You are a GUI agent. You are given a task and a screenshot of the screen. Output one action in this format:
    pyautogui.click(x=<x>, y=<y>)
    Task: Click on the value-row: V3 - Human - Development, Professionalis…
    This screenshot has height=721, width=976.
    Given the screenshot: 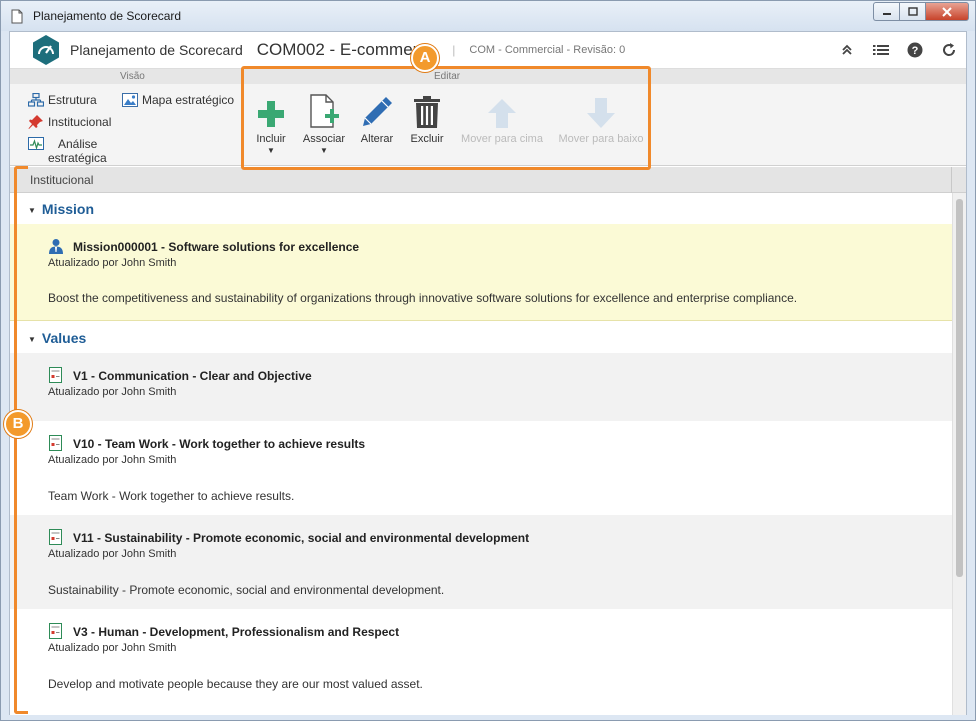 What is the action you would take?
    pyautogui.click(x=481, y=656)
    